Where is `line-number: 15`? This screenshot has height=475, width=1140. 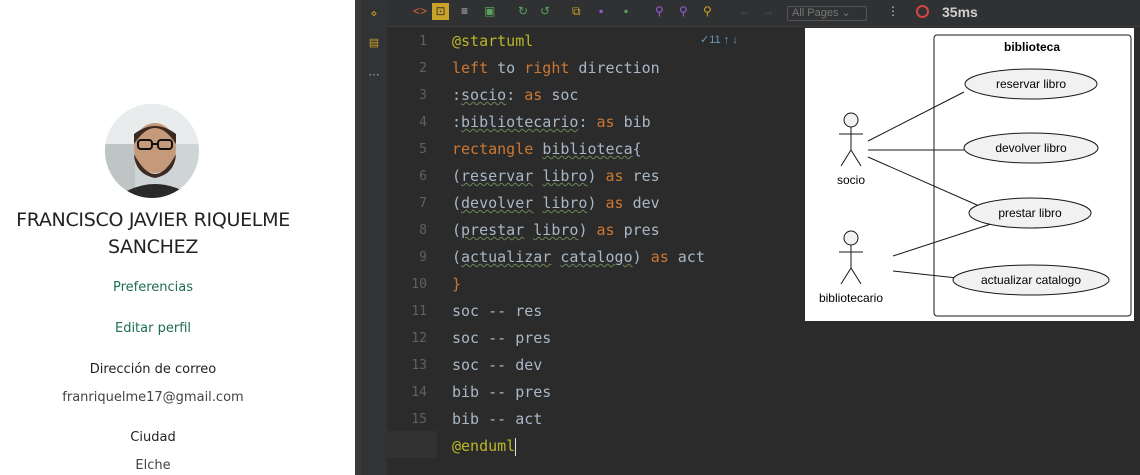
line-number: 15 is located at coordinates (419, 419).